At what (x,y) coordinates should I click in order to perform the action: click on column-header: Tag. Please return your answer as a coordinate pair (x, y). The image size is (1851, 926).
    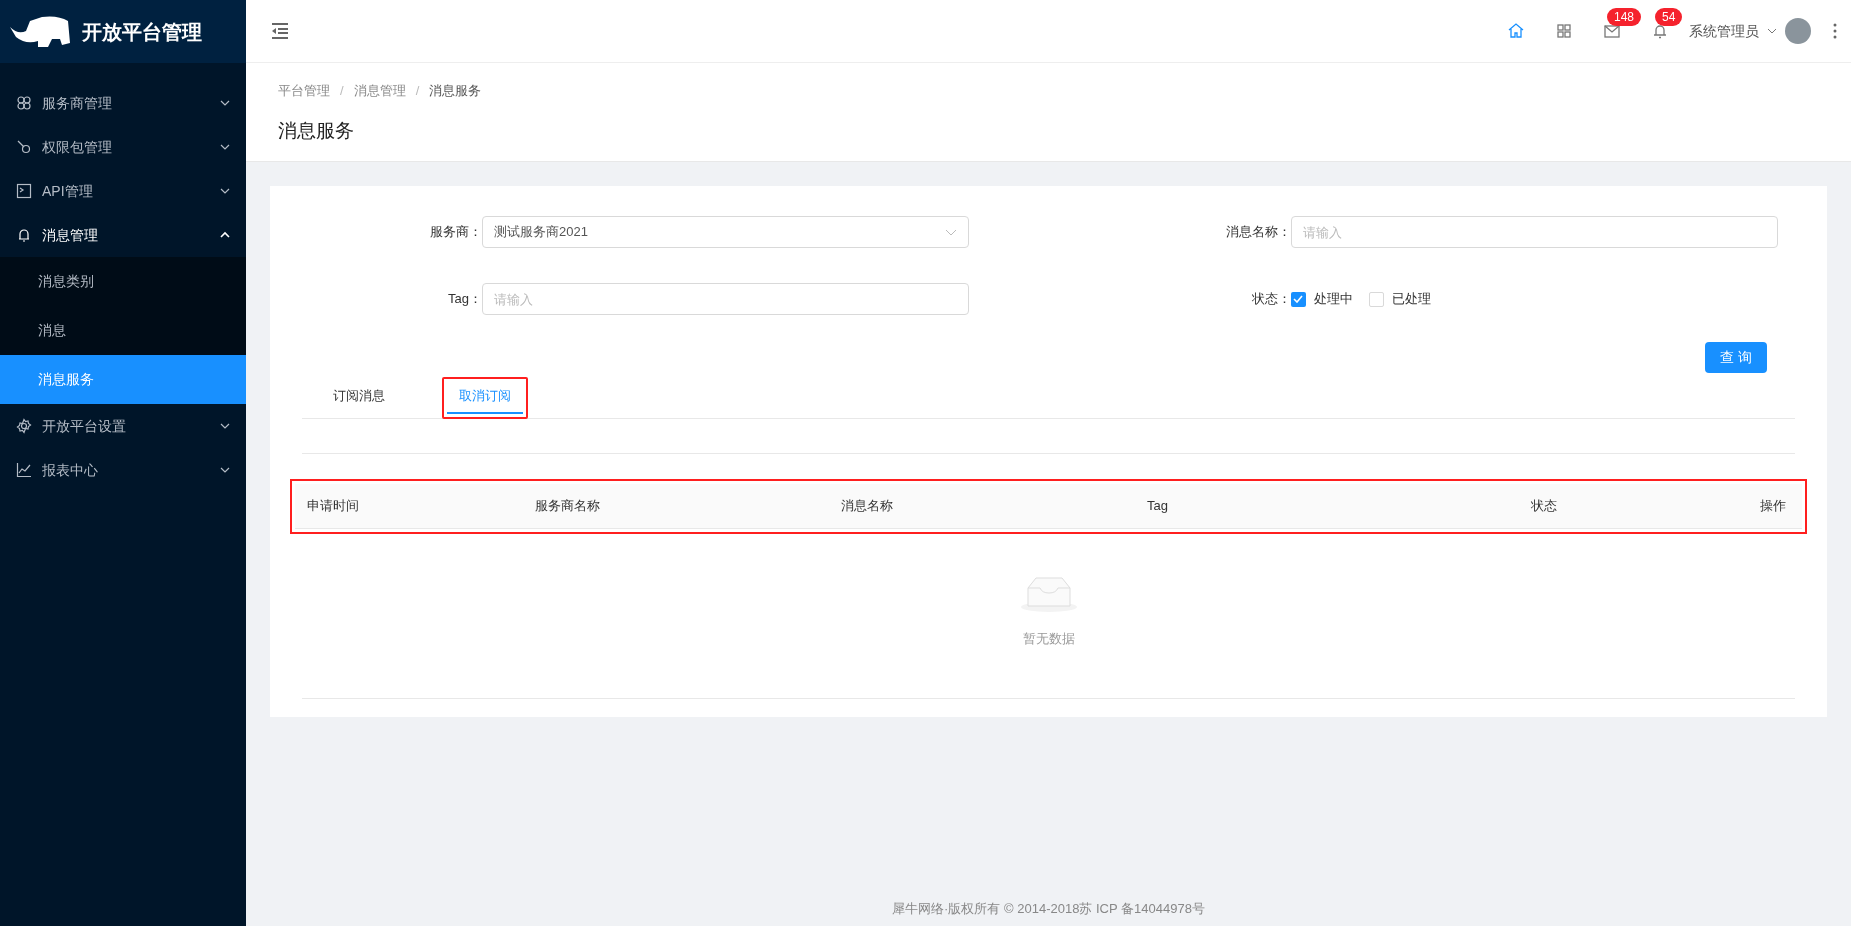
    Looking at the image, I should click on (1157, 505).